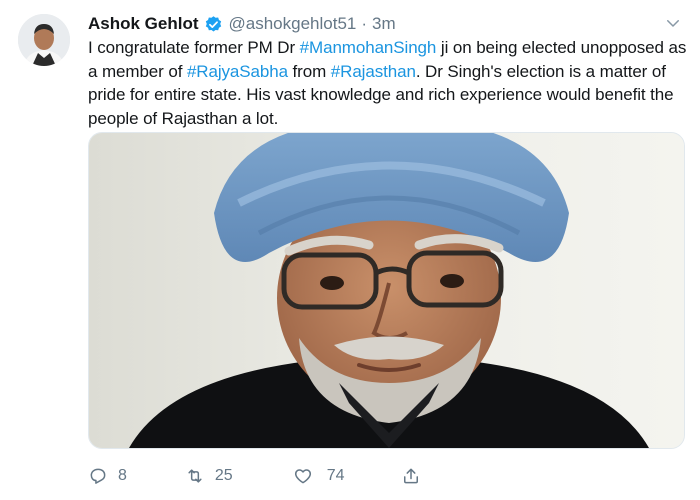 The image size is (700, 500). What do you see at coordinates (143, 24) in the screenshot?
I see `author-name: Ashok Gehlot` at bounding box center [143, 24].